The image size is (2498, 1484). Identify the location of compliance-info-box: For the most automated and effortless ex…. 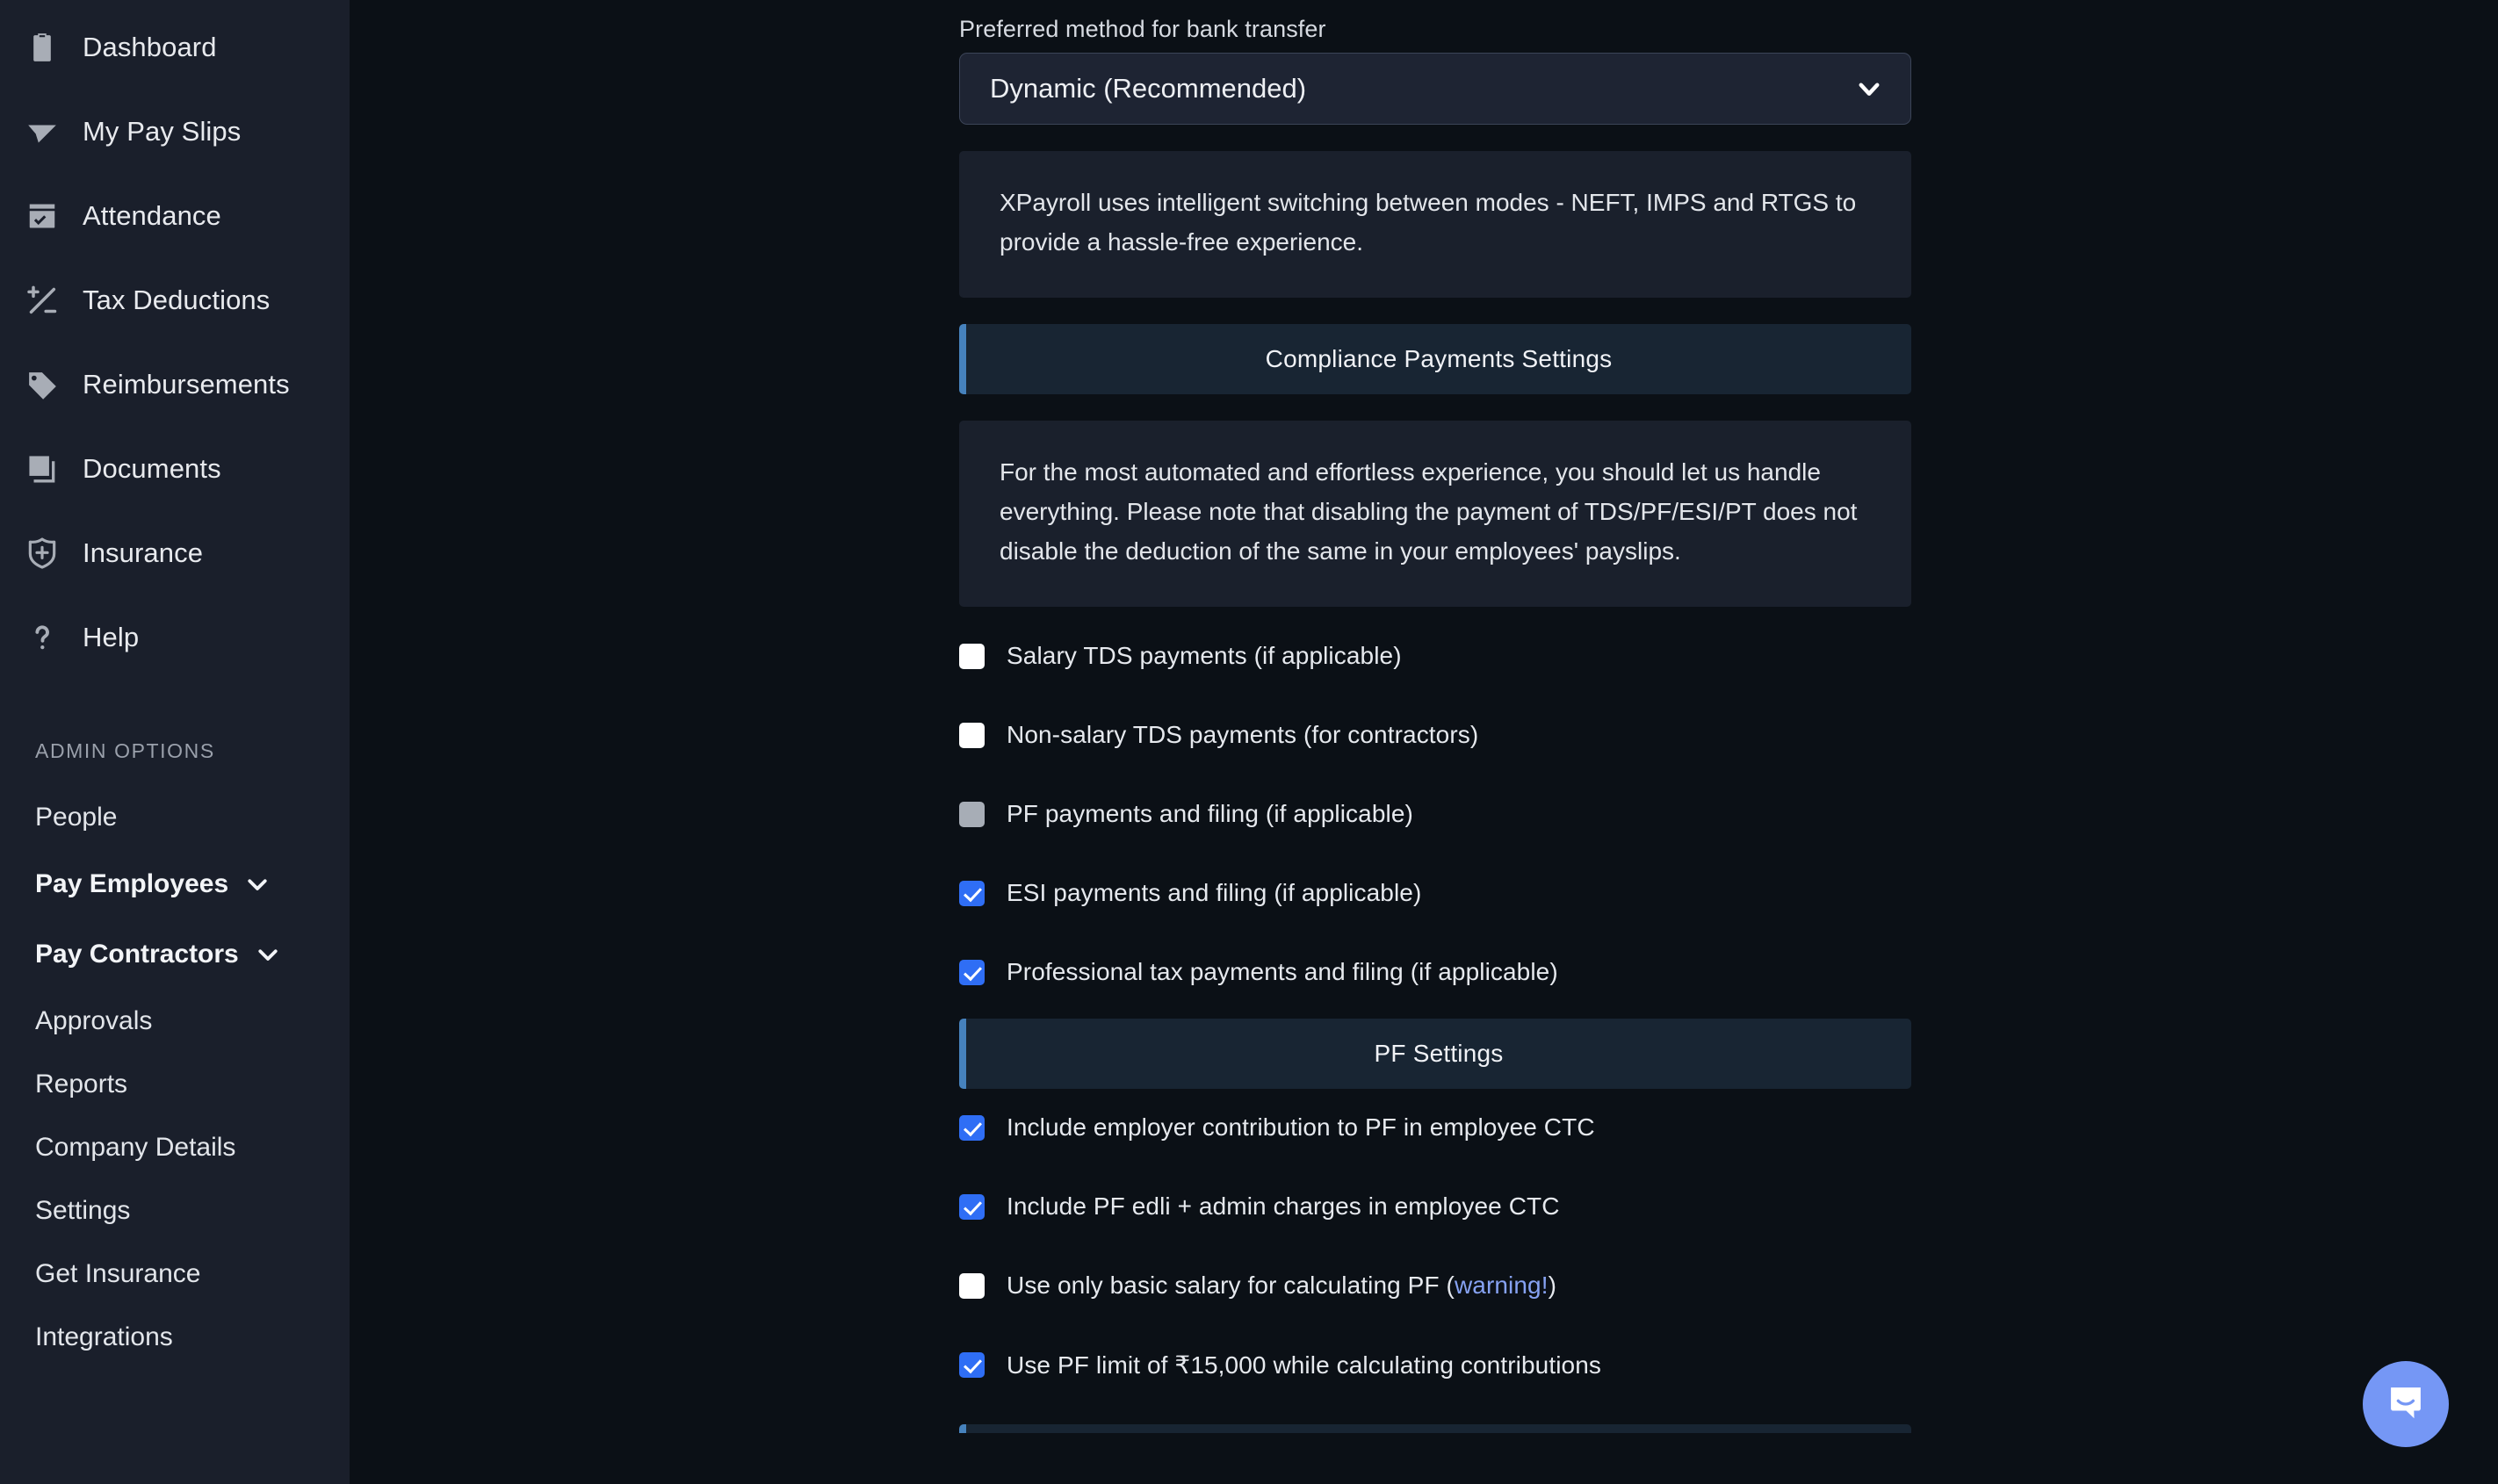
(1435, 513).